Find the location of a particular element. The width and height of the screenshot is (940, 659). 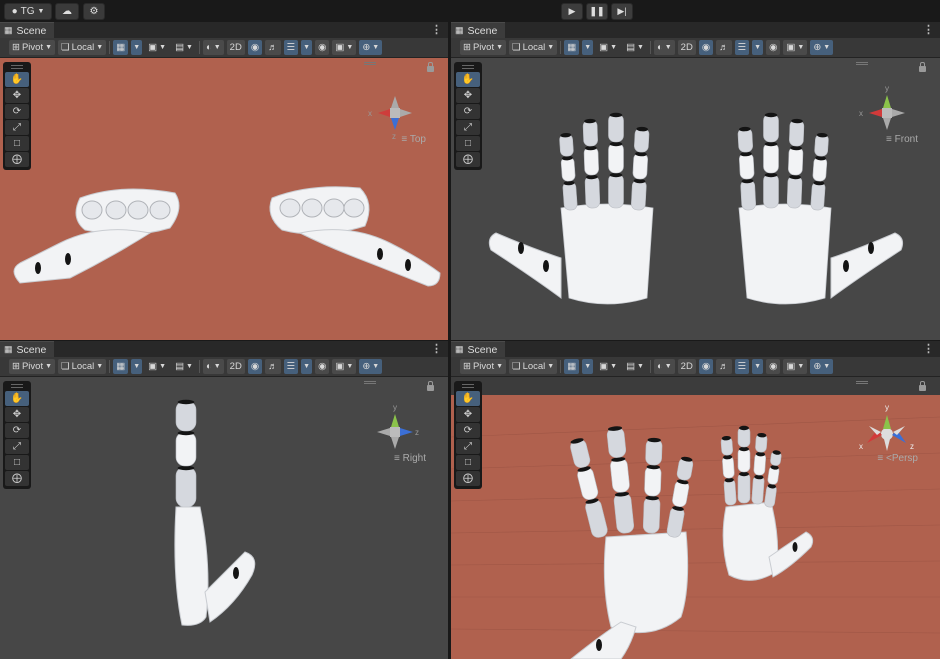

view-label: ≡ Top is located at coordinates (413, 139).